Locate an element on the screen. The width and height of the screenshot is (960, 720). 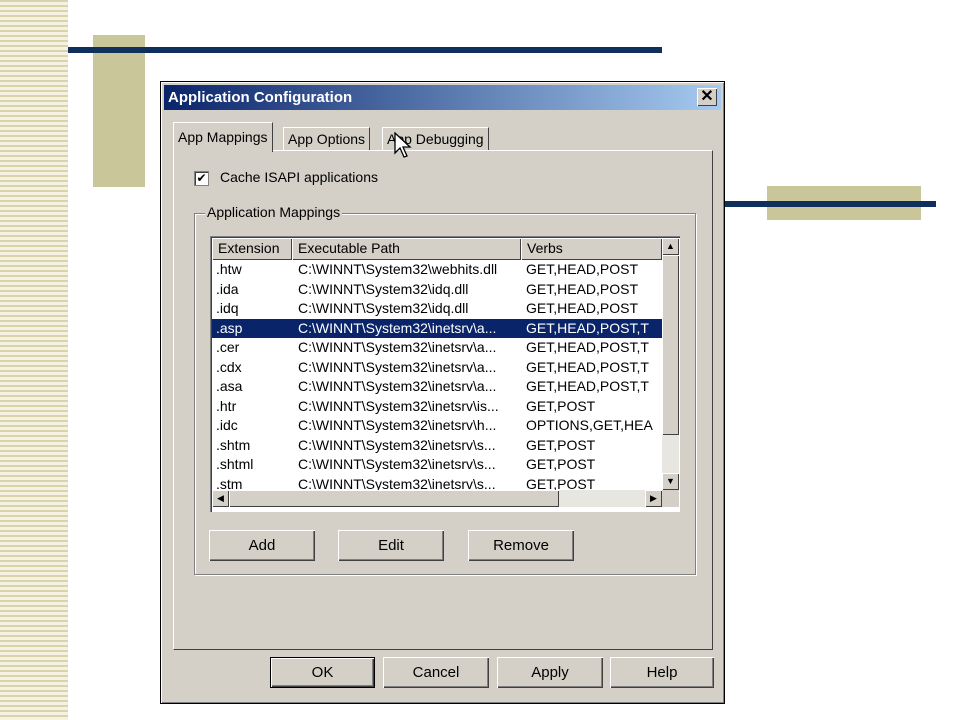
edit-button: Edit is located at coordinates (391, 545).